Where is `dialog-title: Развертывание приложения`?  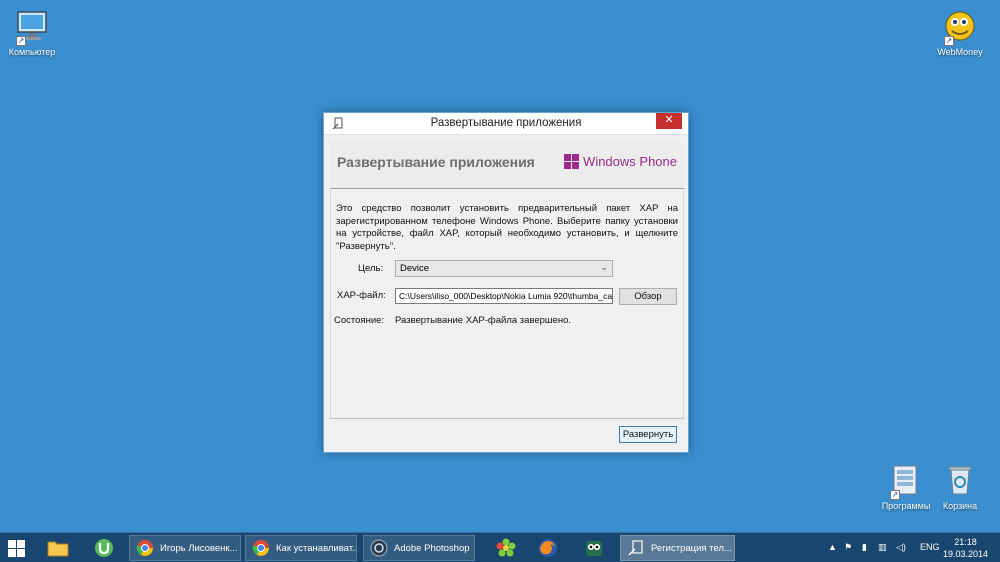
dialog-title: Развертывание приложения is located at coordinates (506, 123).